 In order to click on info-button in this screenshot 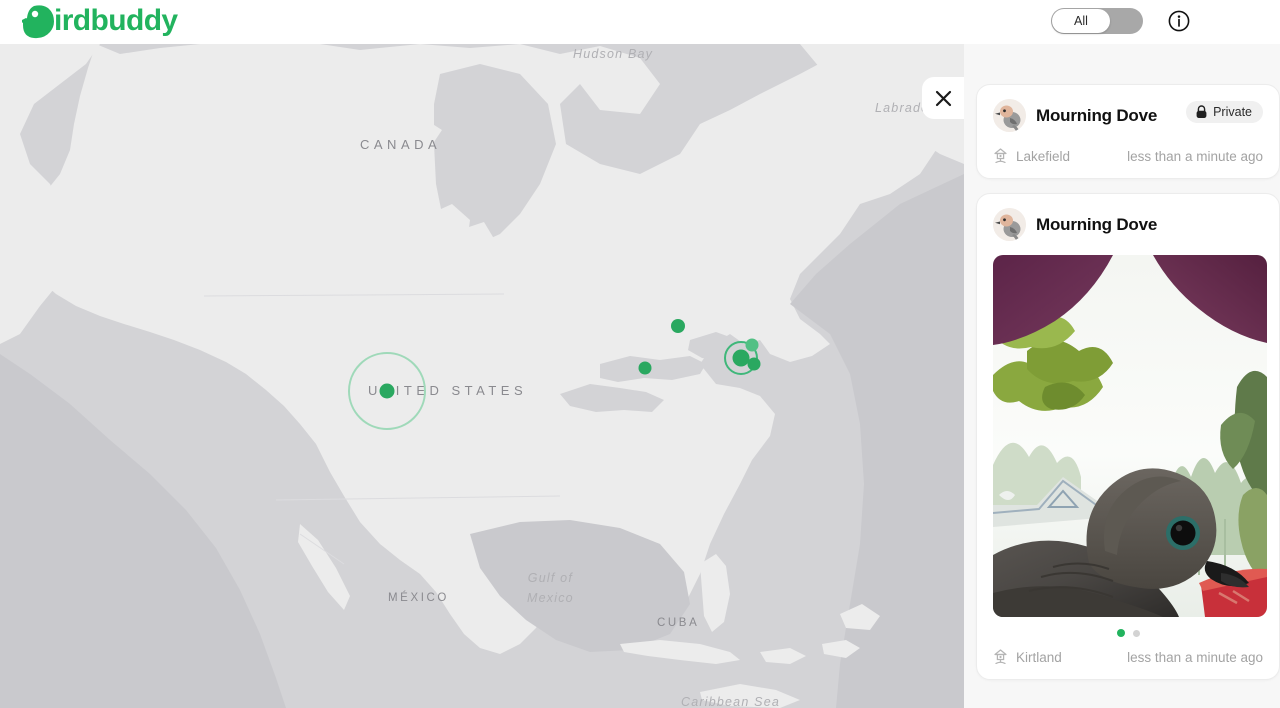, I will do `click(1179, 21)`.